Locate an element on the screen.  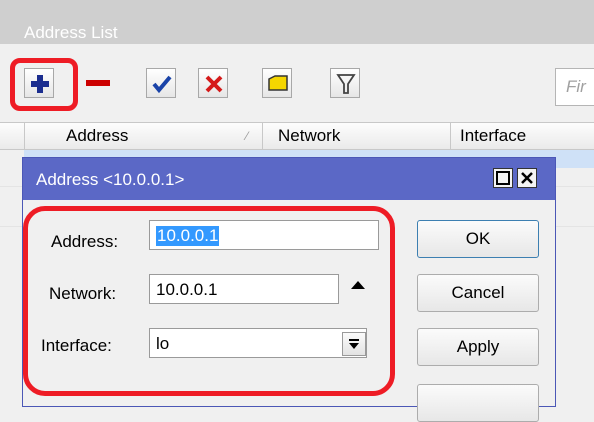
table-header: Address ⁄ Network Interface is located at coordinates (297, 136).